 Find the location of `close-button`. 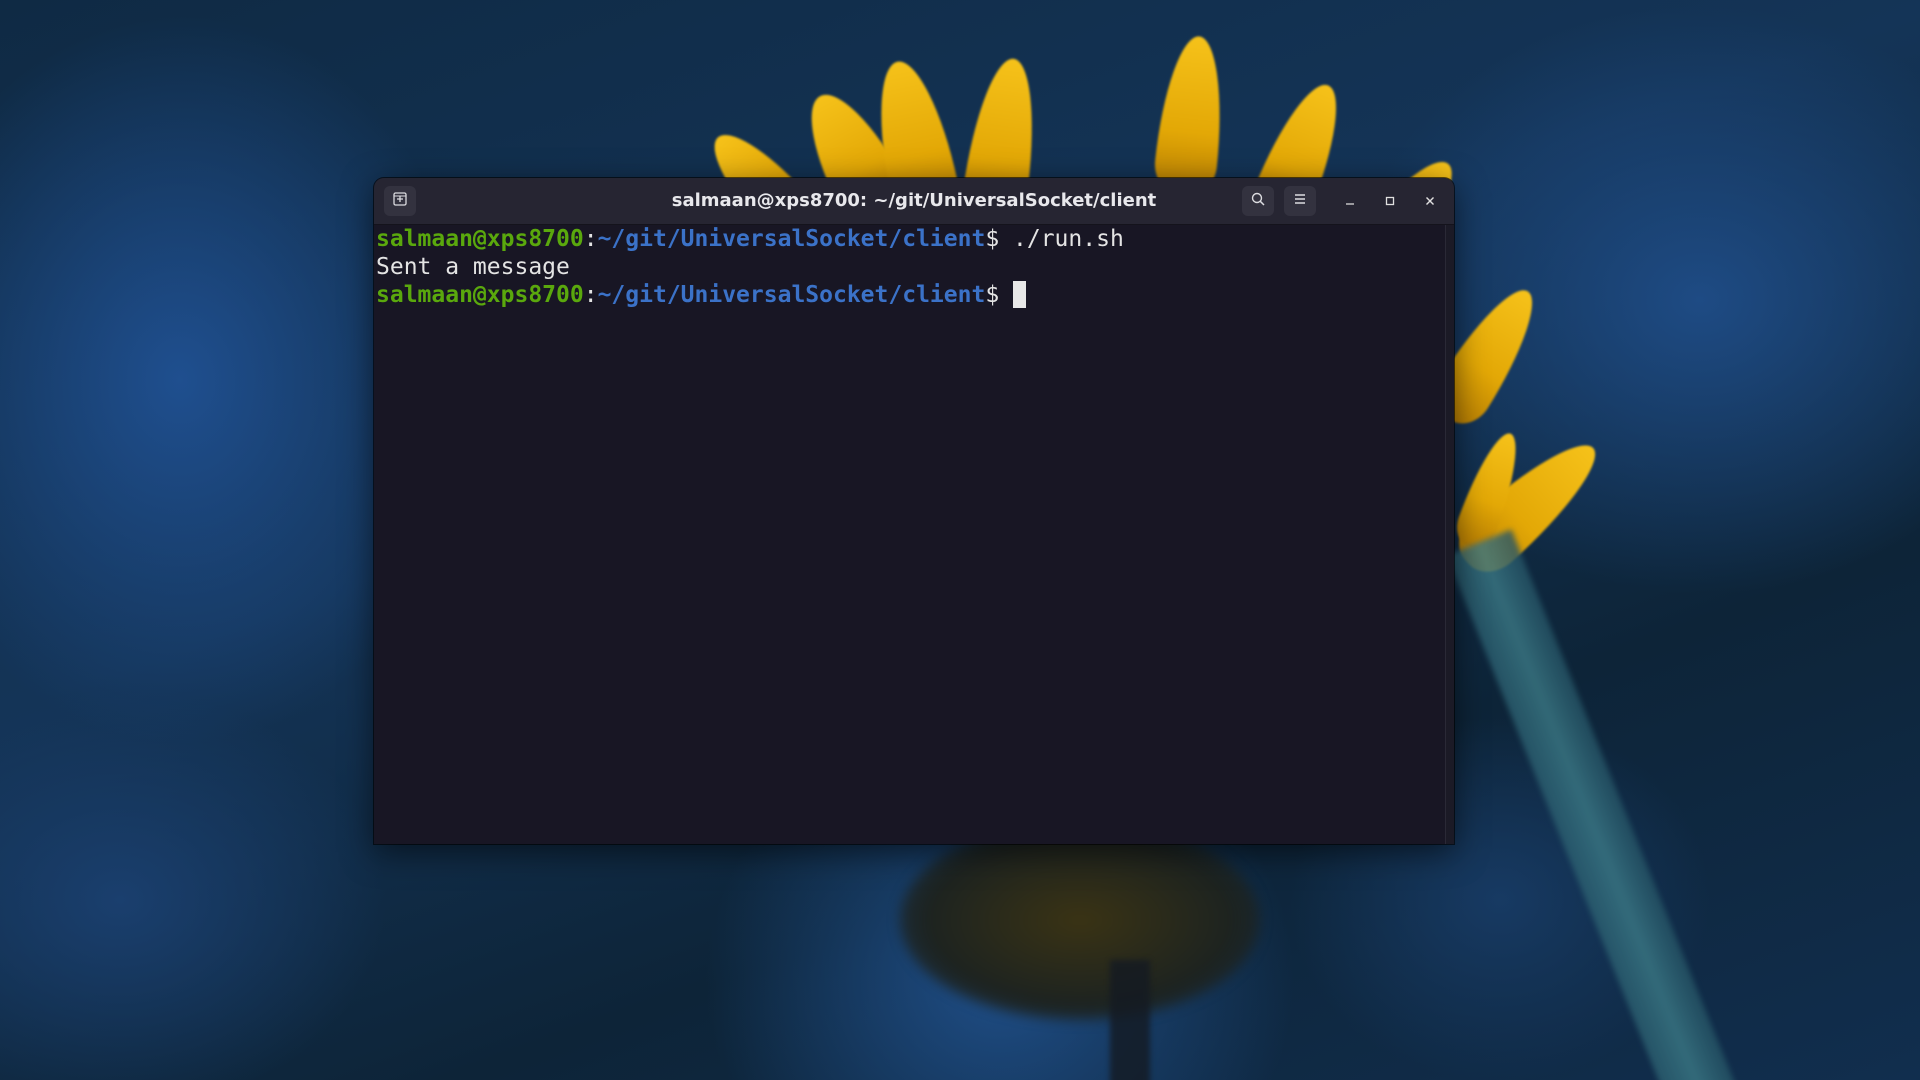

close-button is located at coordinates (1430, 201).